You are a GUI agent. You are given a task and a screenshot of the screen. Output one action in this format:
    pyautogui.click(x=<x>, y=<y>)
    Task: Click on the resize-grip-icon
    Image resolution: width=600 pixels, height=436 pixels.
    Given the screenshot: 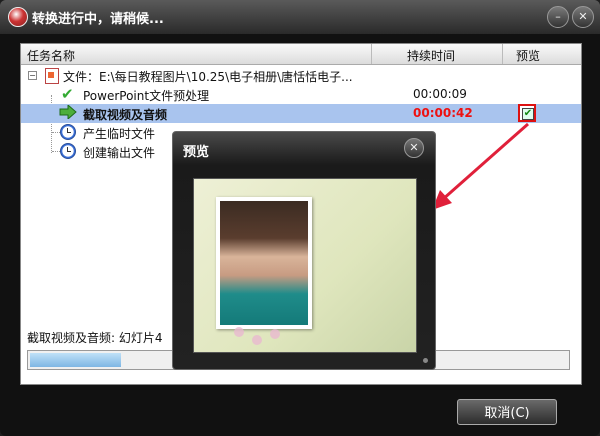 What is the action you would take?
    pyautogui.click(x=425, y=360)
    